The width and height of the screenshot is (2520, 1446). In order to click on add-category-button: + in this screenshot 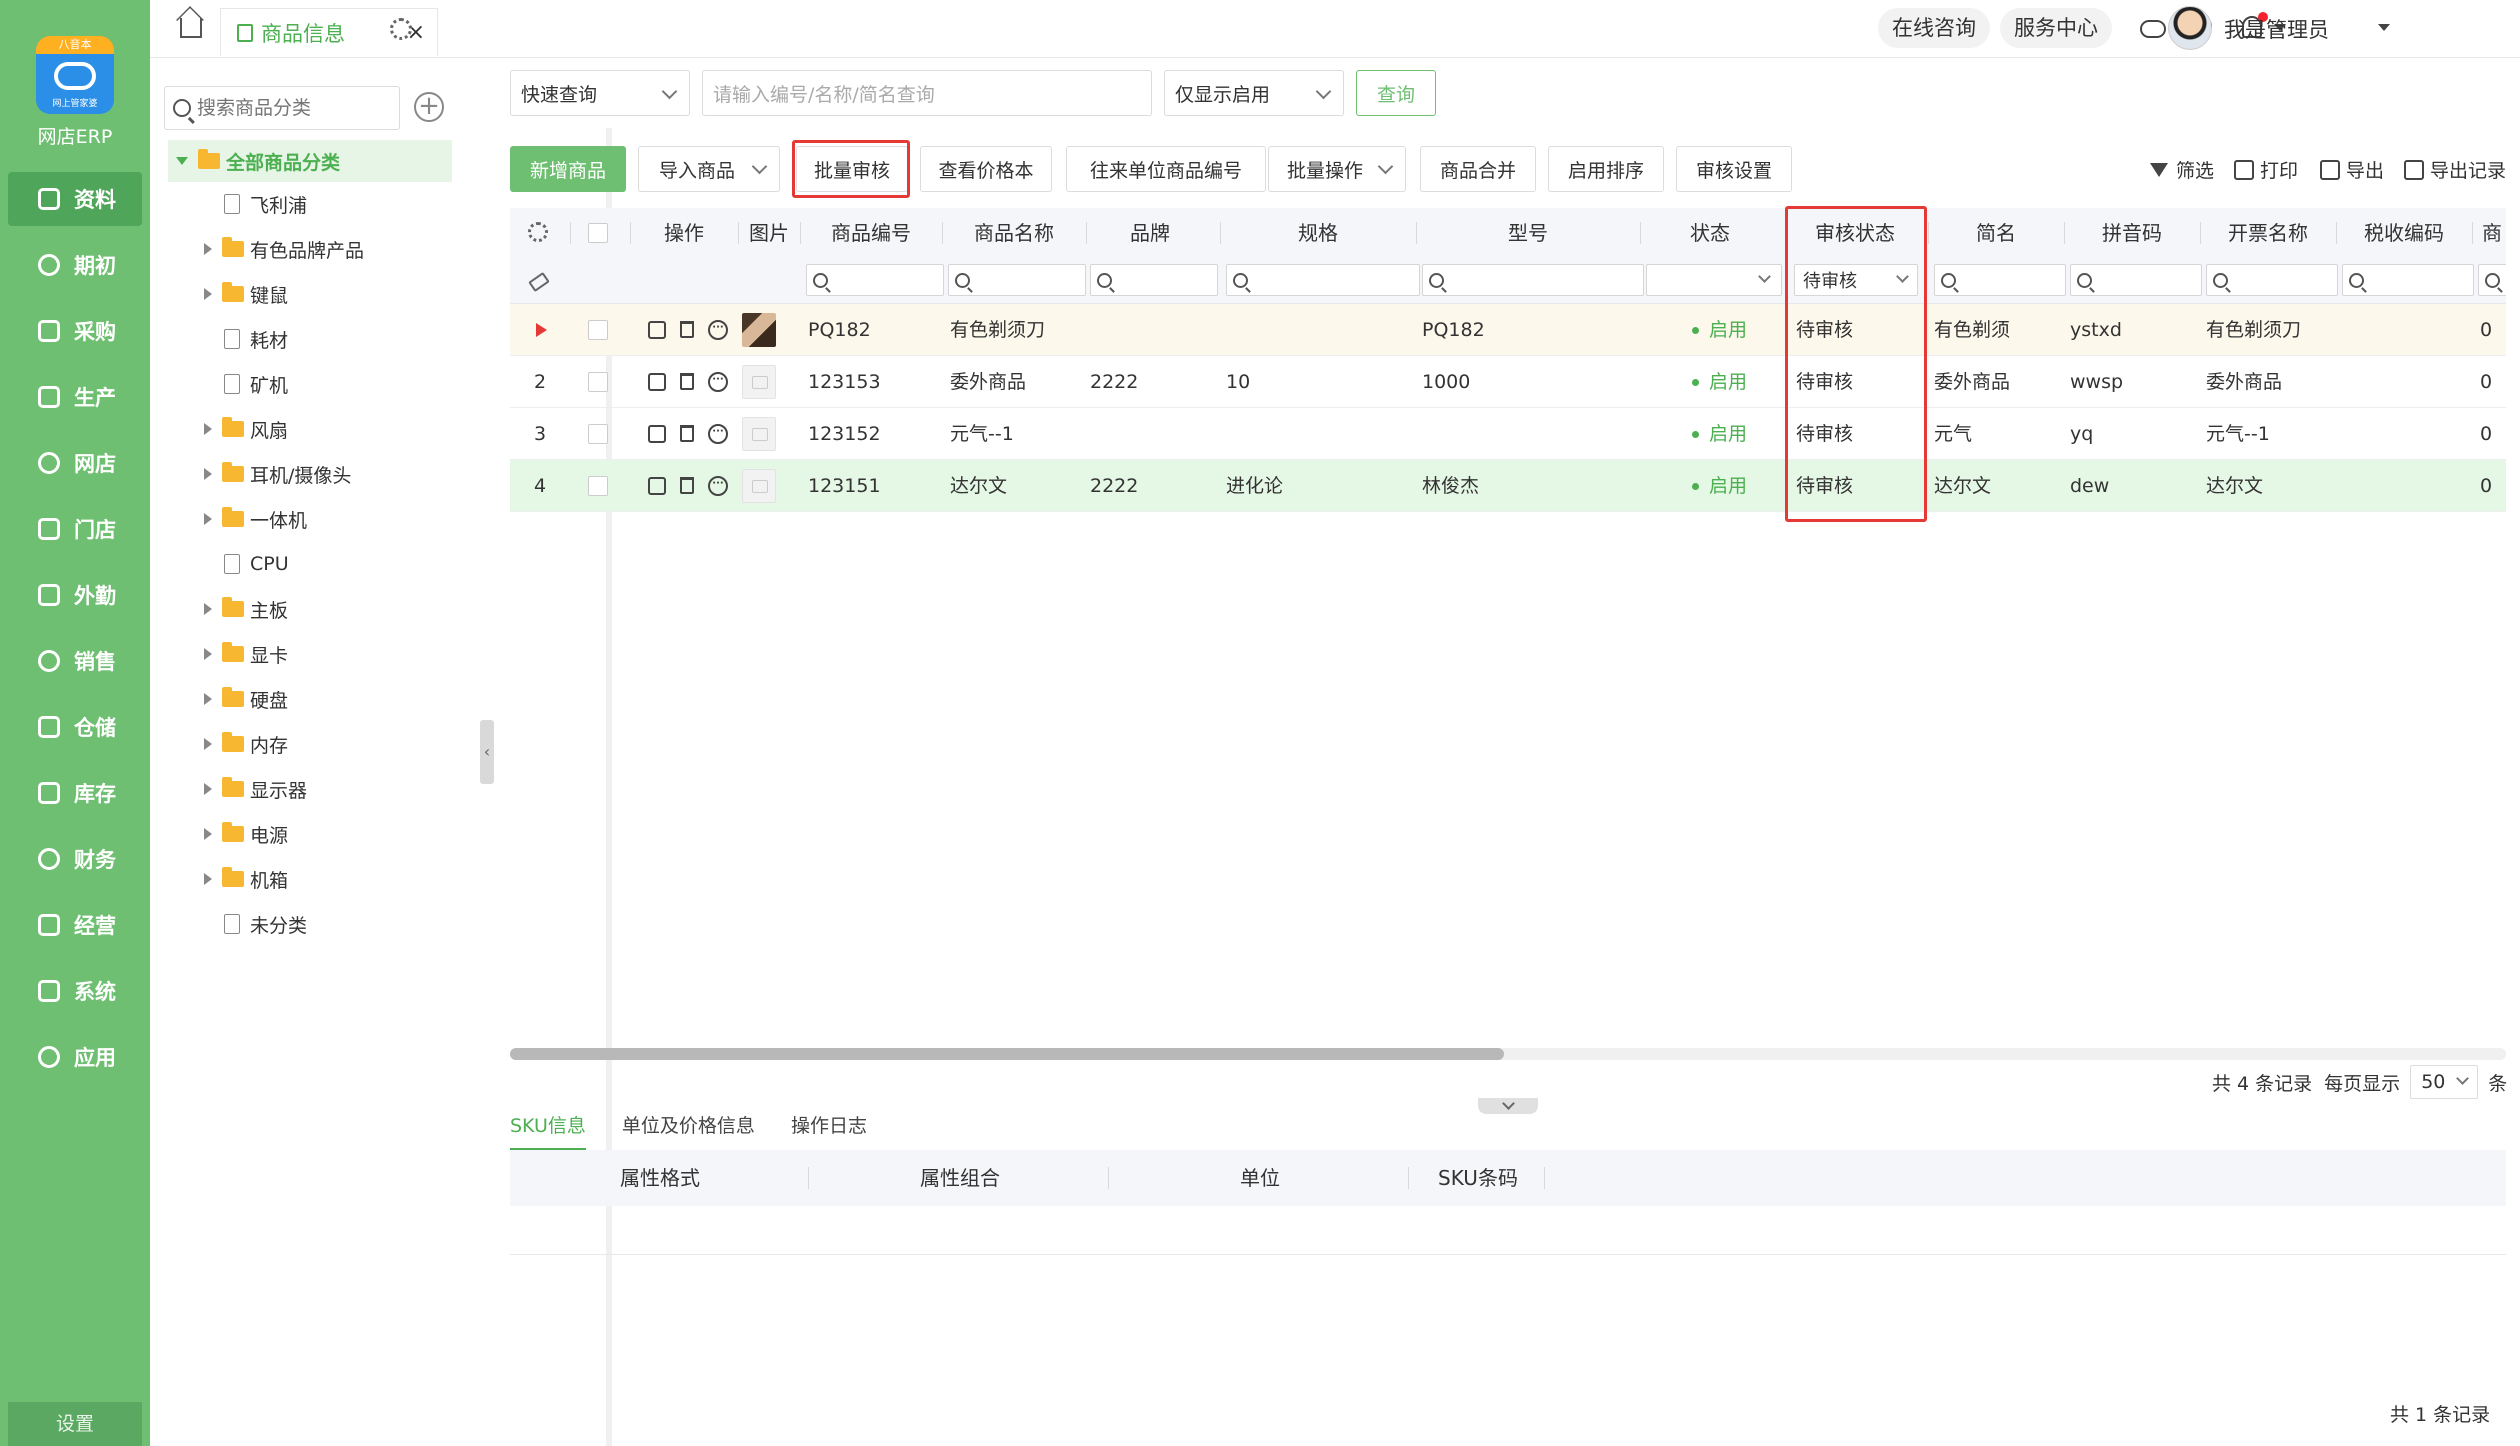, I will do `click(429, 107)`.